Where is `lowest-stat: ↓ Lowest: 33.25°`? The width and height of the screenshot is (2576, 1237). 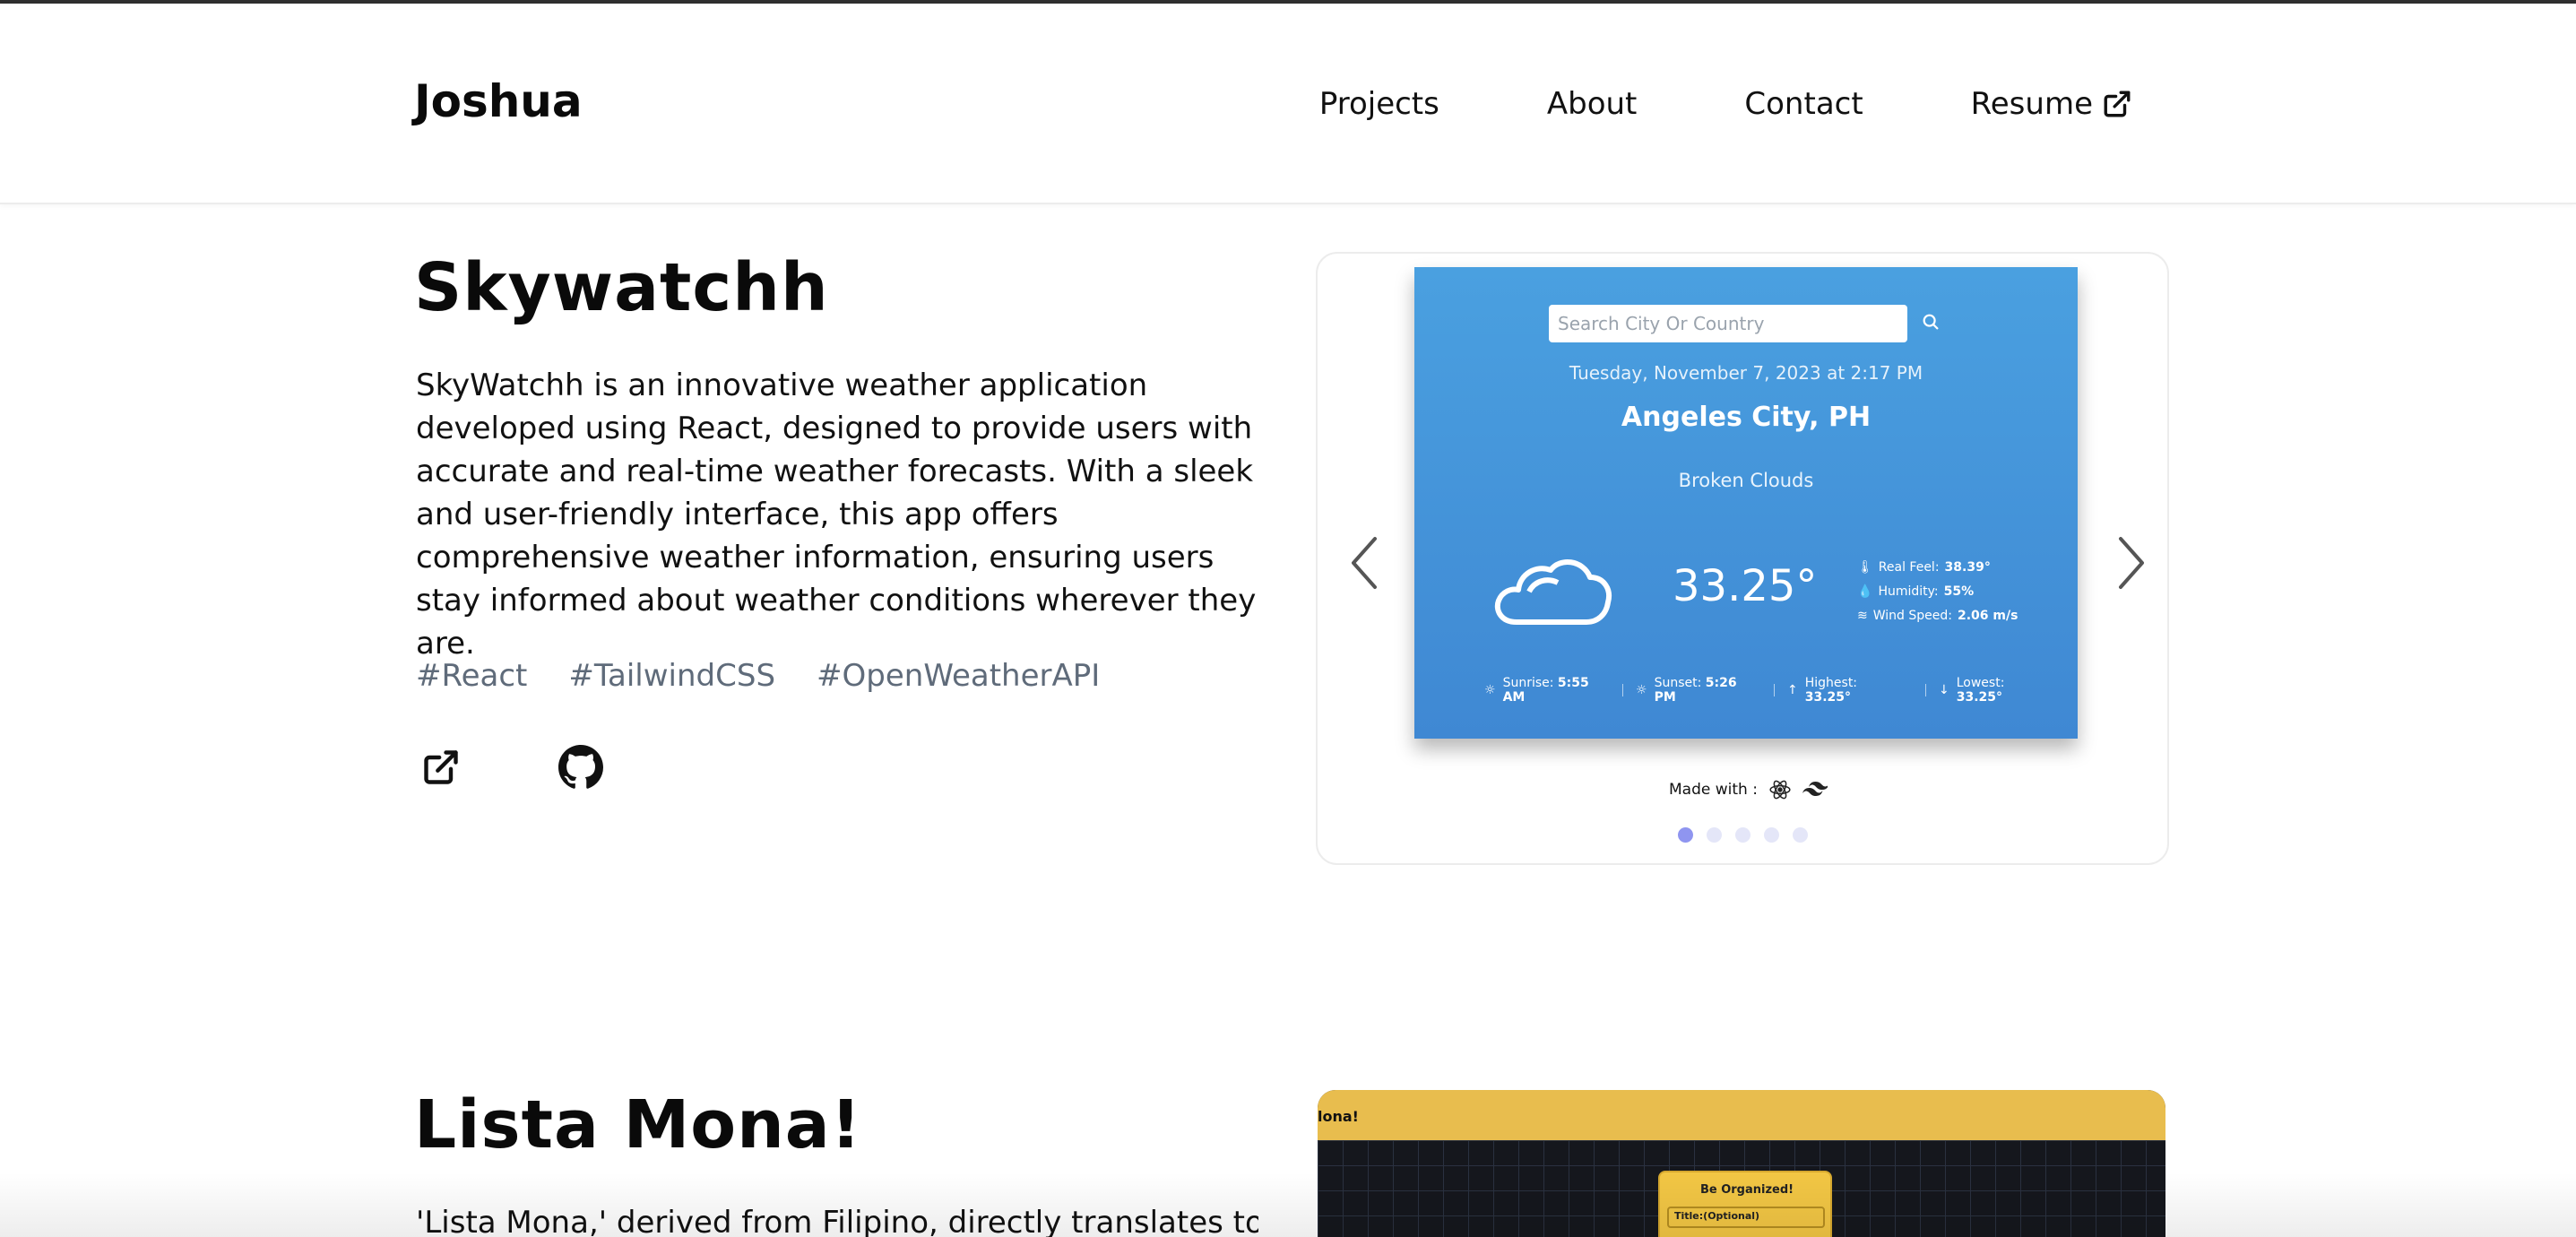 lowest-stat: ↓ Lowest: 33.25° is located at coordinates (2008, 690).